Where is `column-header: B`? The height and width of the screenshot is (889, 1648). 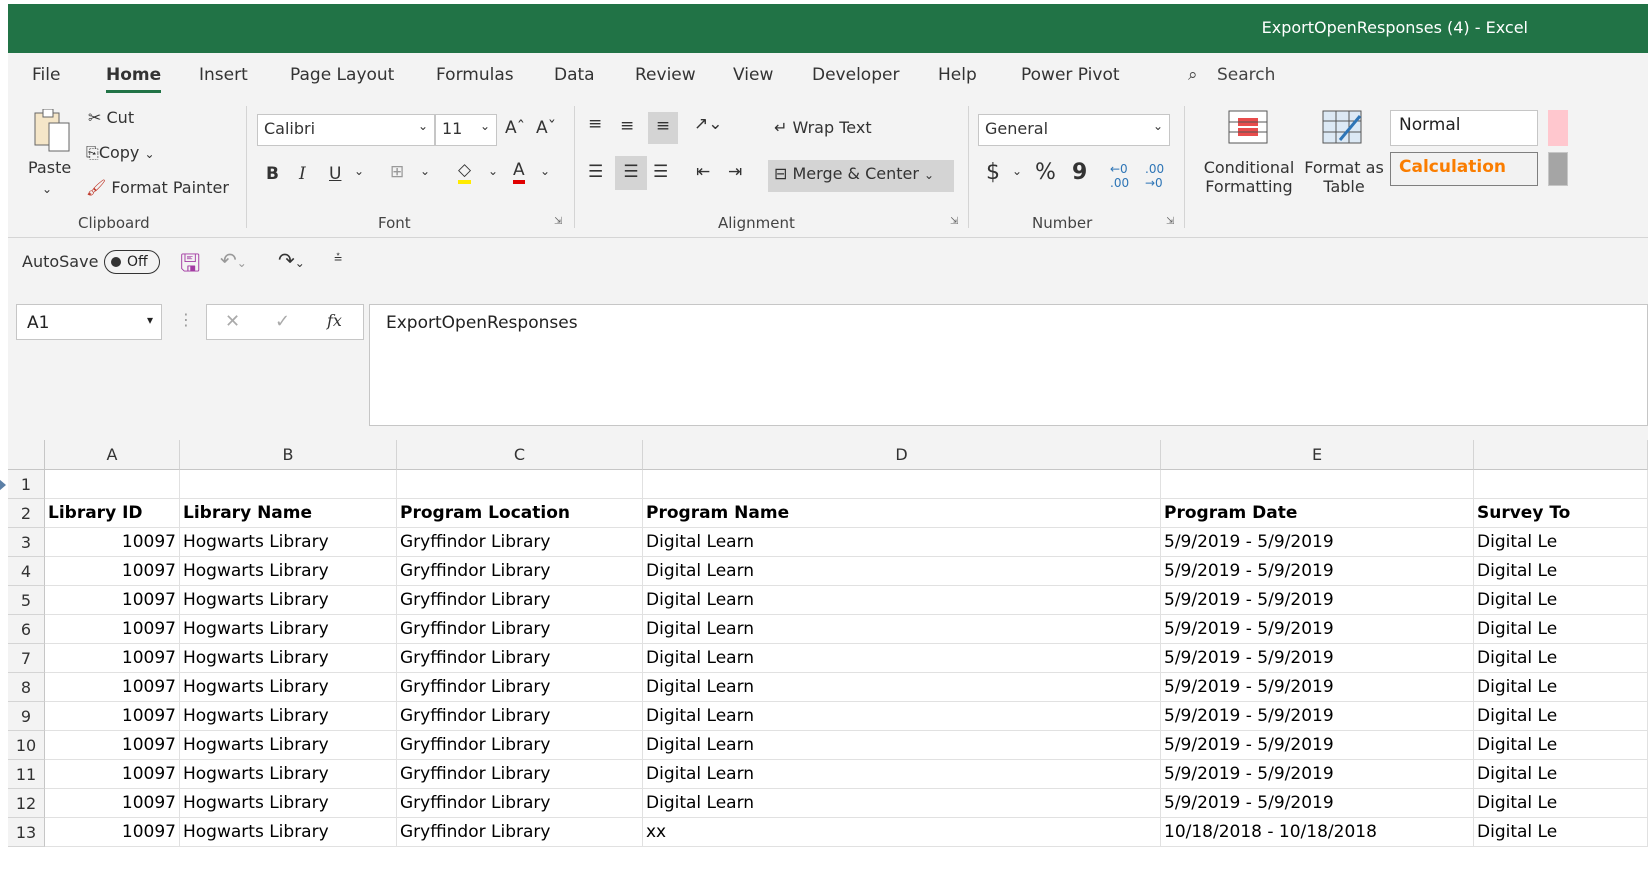
column-header: B is located at coordinates (288, 455).